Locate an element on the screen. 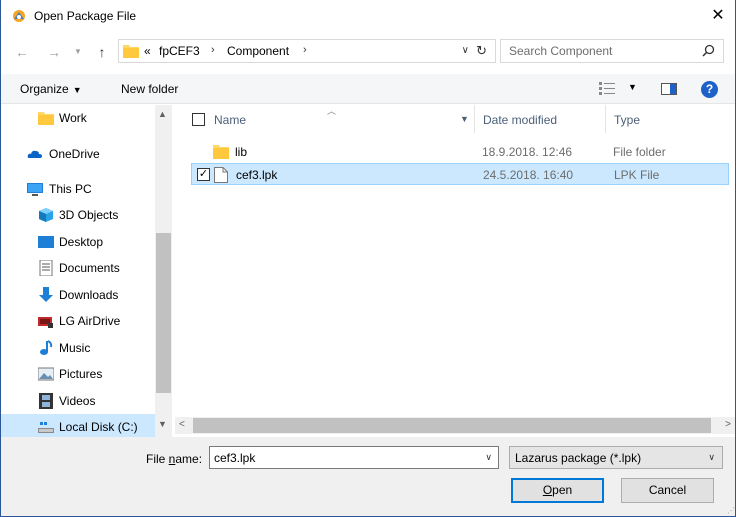 This screenshot has height=517, width=736. column-filter-chevron-icon: ▼ is located at coordinates (464, 119).